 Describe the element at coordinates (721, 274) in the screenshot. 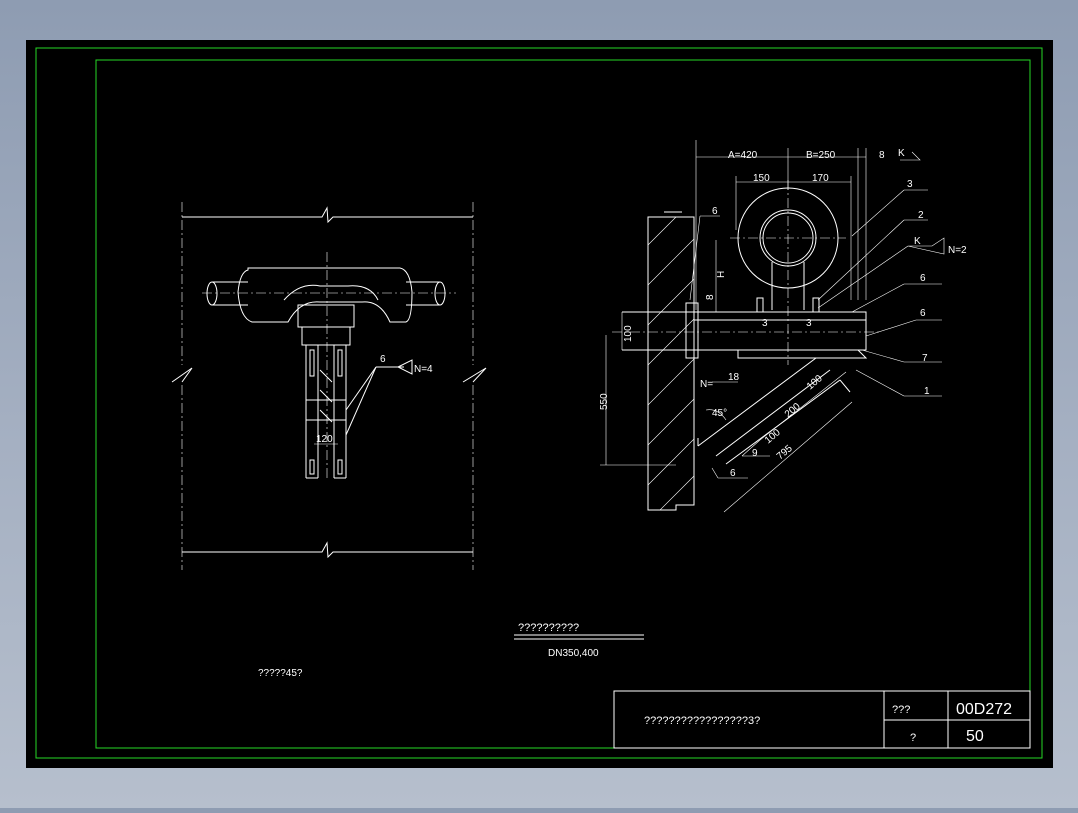

I see `dim-h: H` at that location.